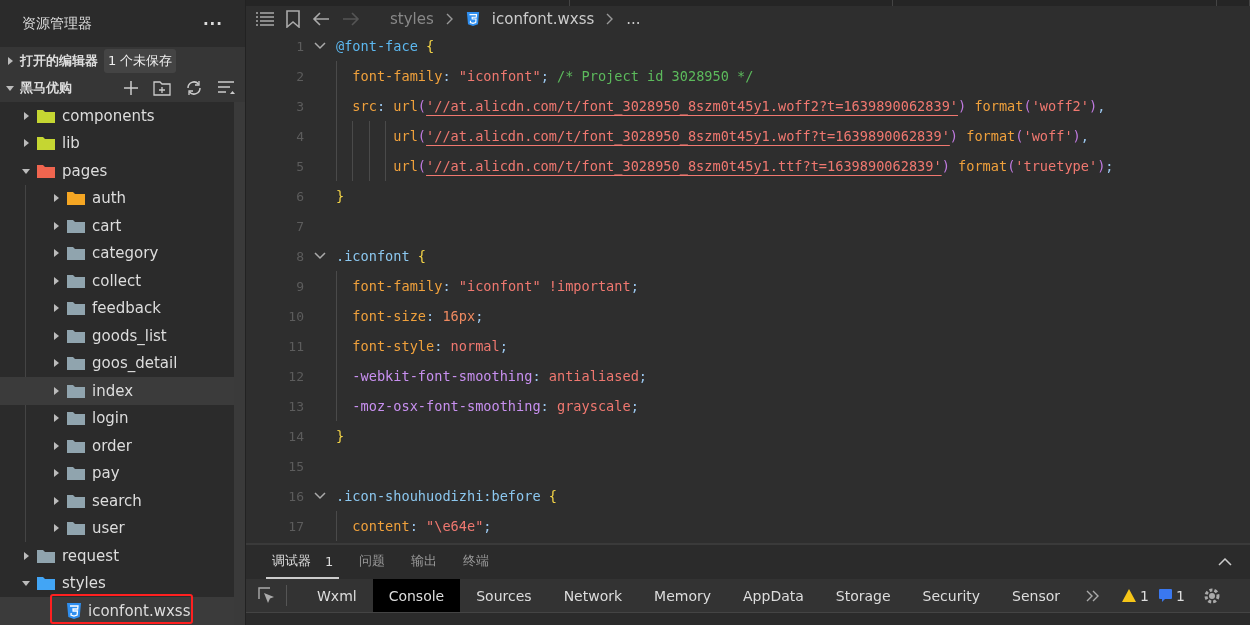 The width and height of the screenshot is (1250, 625). I want to click on message-icon, so click(1165, 595).